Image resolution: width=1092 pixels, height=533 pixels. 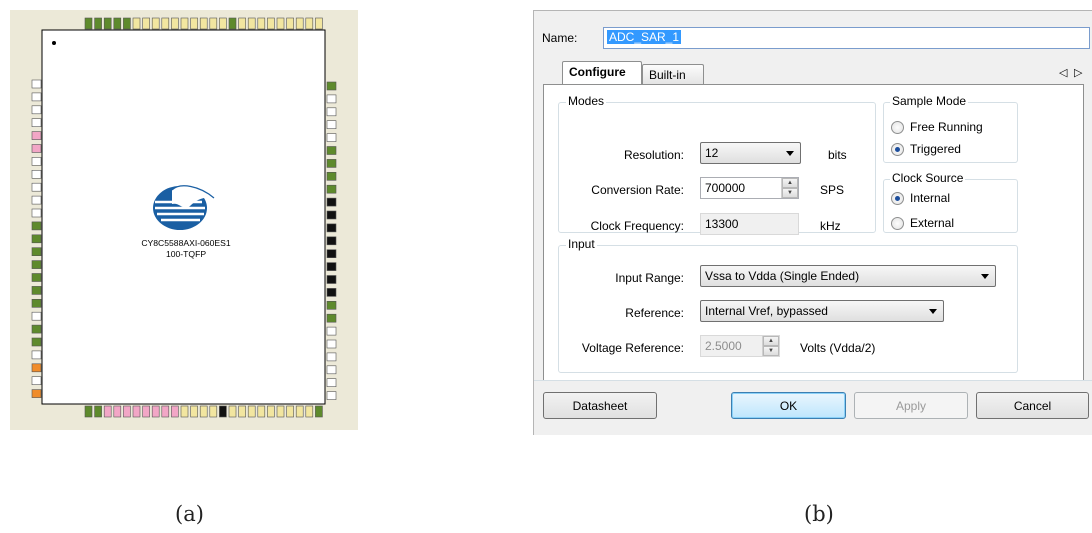 What do you see at coordinates (750, 153) in the screenshot?
I see `resolution-select: 12` at bounding box center [750, 153].